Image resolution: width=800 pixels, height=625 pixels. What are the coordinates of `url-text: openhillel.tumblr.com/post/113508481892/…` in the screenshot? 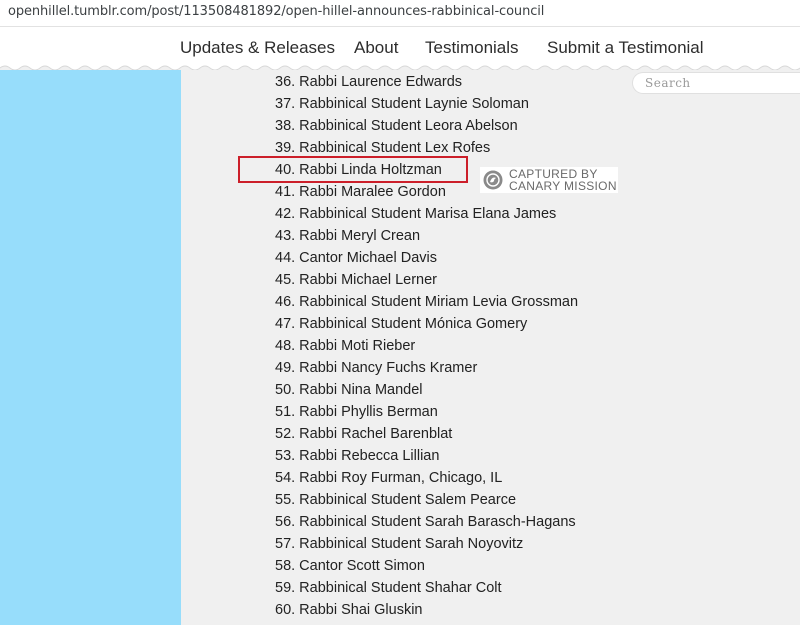 It's located at (276, 11).